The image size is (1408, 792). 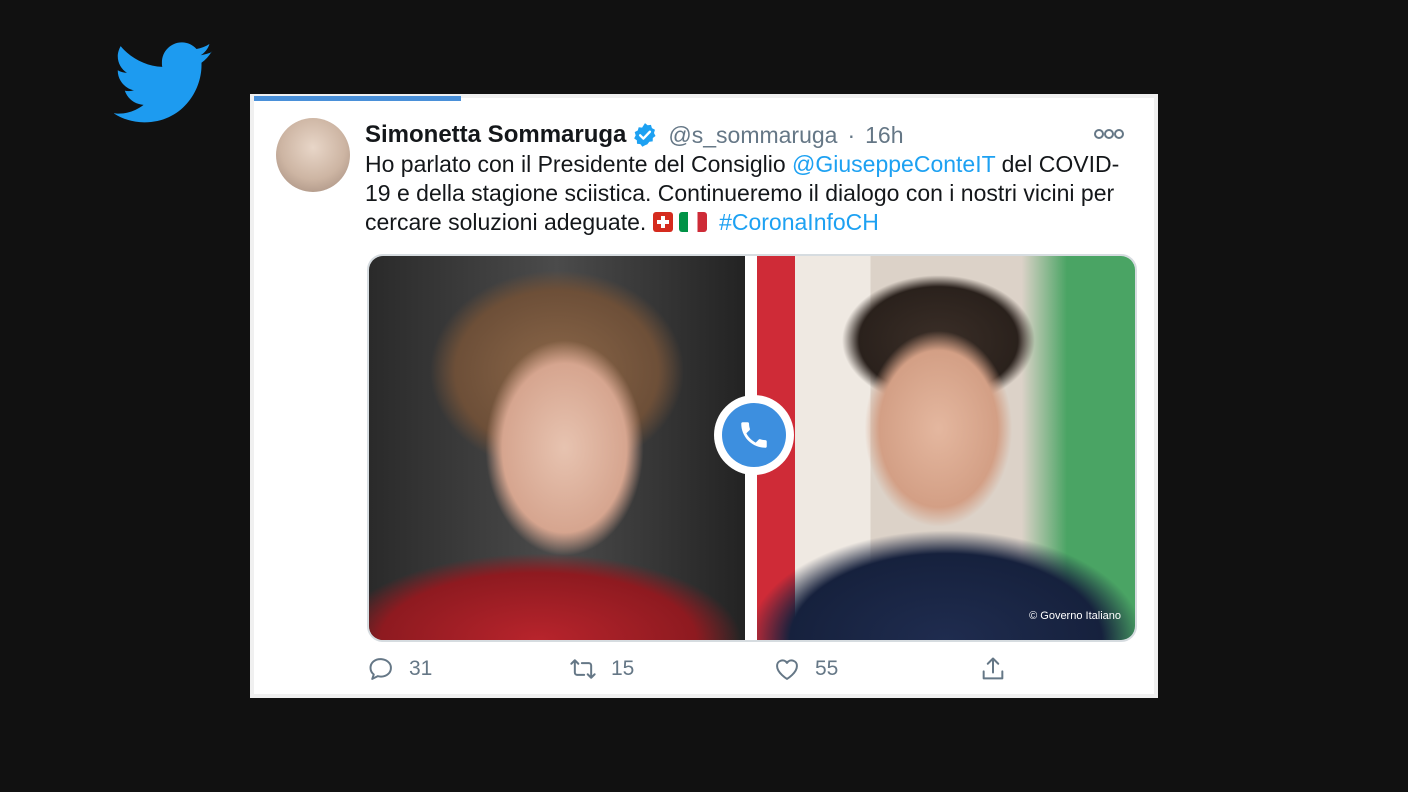 What do you see at coordinates (495, 135) in the screenshot?
I see `author-name: Simonetta Sommaruga` at bounding box center [495, 135].